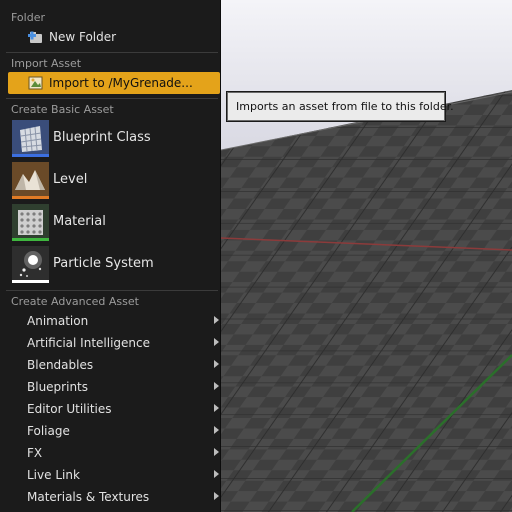 The width and height of the screenshot is (512, 512). Describe the element at coordinates (46, 63) in the screenshot. I see `section-header-import: Import Asset` at that location.